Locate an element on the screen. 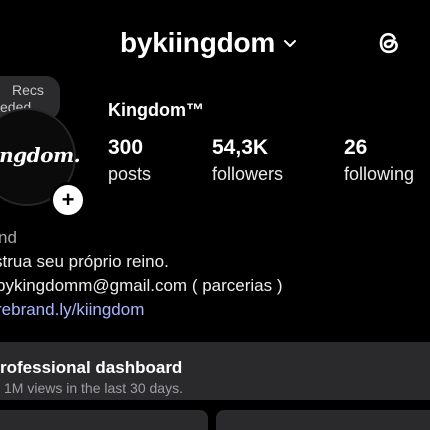 This screenshot has width=430, height=430. username: bykiingdom is located at coordinates (197, 43).